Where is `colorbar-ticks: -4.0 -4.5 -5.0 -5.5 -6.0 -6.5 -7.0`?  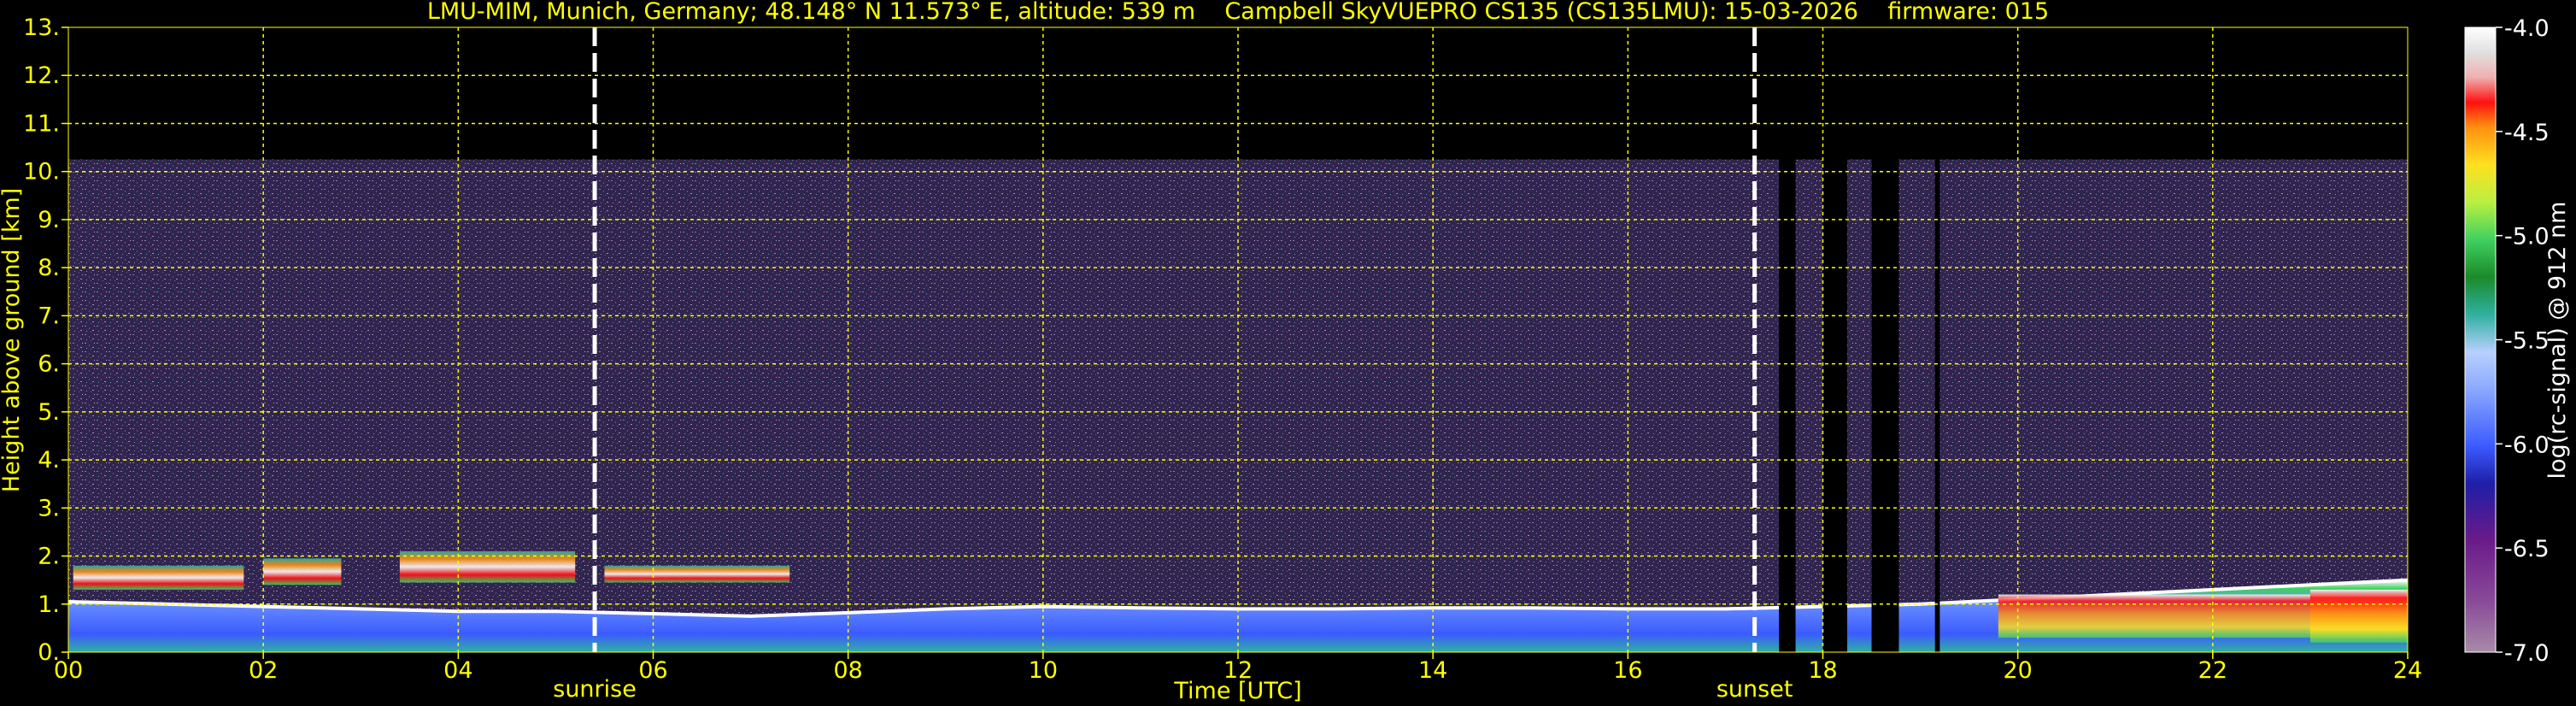 colorbar-ticks: -4.0 -4.5 -5.0 -5.5 -6.0 -6.5 -7.0 is located at coordinates (2523, 341).